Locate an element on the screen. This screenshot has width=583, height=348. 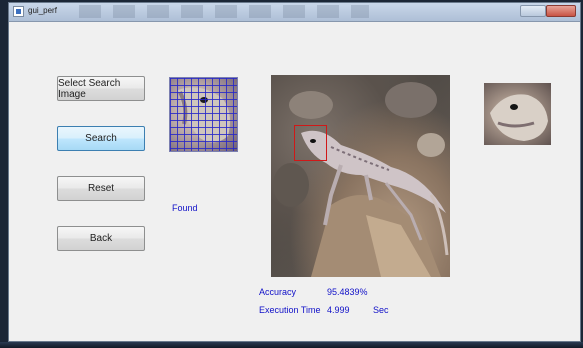
matched-region-image is located at coordinates (517, 114).